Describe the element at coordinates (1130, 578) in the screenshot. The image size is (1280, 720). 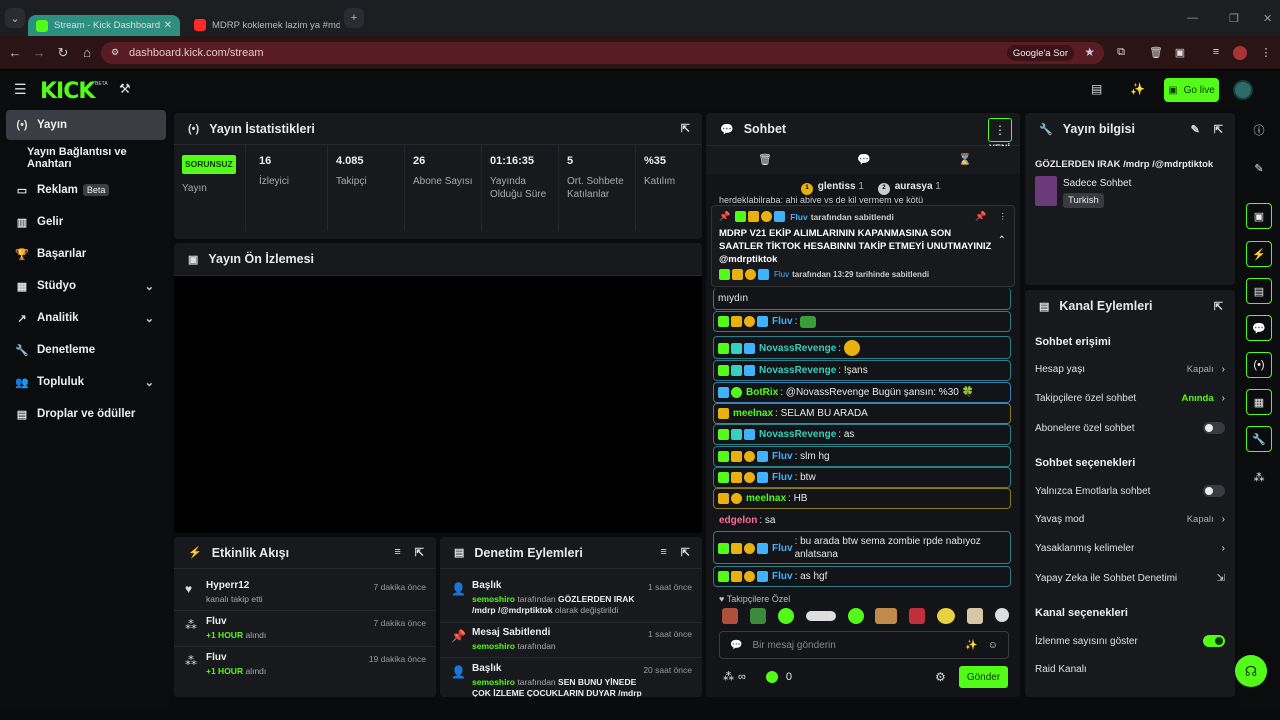
I see `ai-moderation-row: Yapay Zeka ile Sohbet Denetimi ⇲` at that location.